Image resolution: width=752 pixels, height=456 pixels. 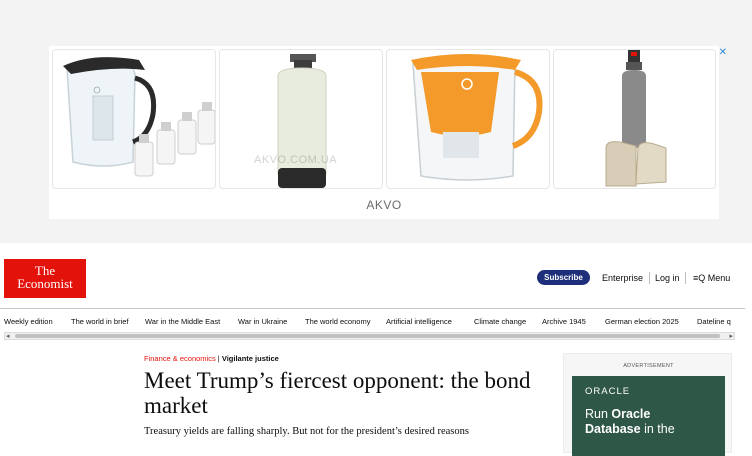 What do you see at coordinates (182, 321) in the screenshot?
I see `nav-item-middle-east: War in the Middle East` at bounding box center [182, 321].